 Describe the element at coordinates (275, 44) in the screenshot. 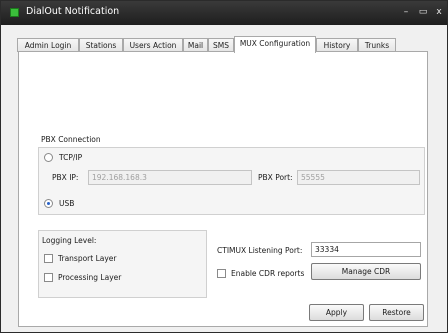

I see `tab-mux-configuration: MUX Configuration` at that location.